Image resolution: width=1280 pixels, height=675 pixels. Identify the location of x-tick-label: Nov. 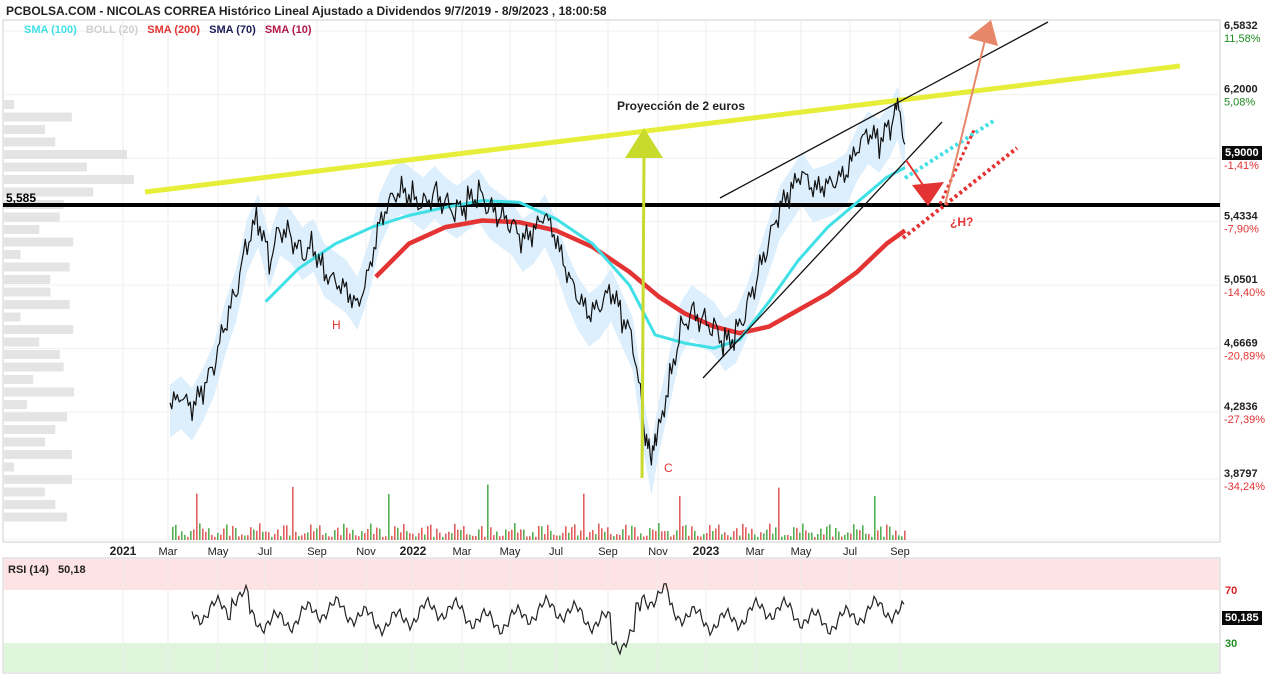
(366, 552).